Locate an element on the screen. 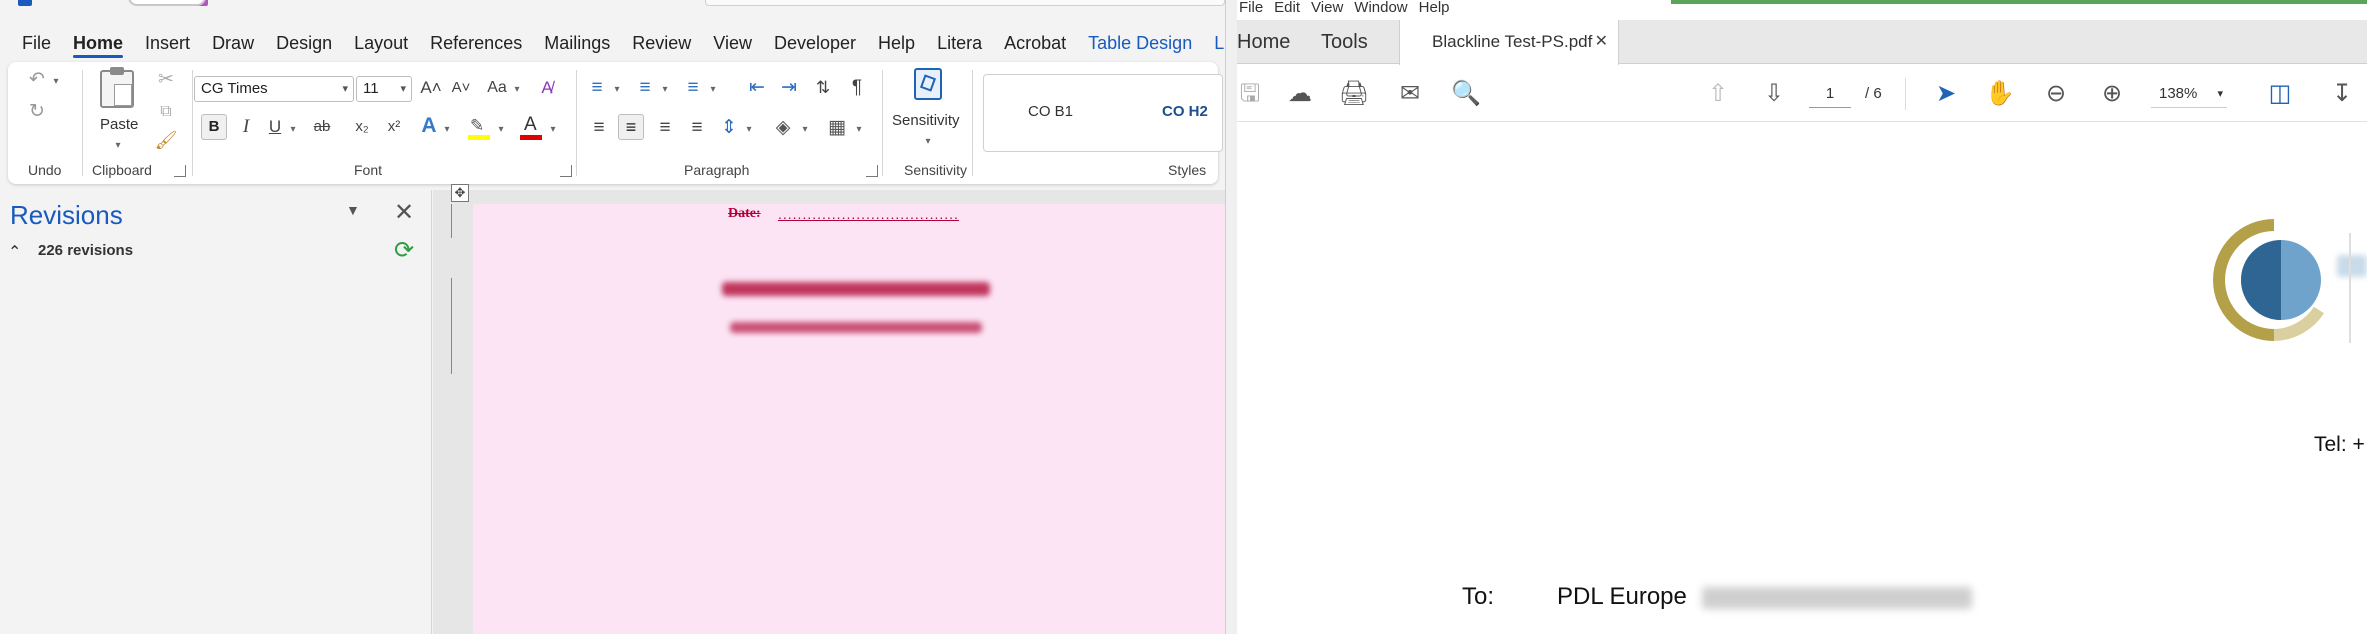 The width and height of the screenshot is (2367, 634). style-co-h2: CO H2 is located at coordinates (1185, 111).